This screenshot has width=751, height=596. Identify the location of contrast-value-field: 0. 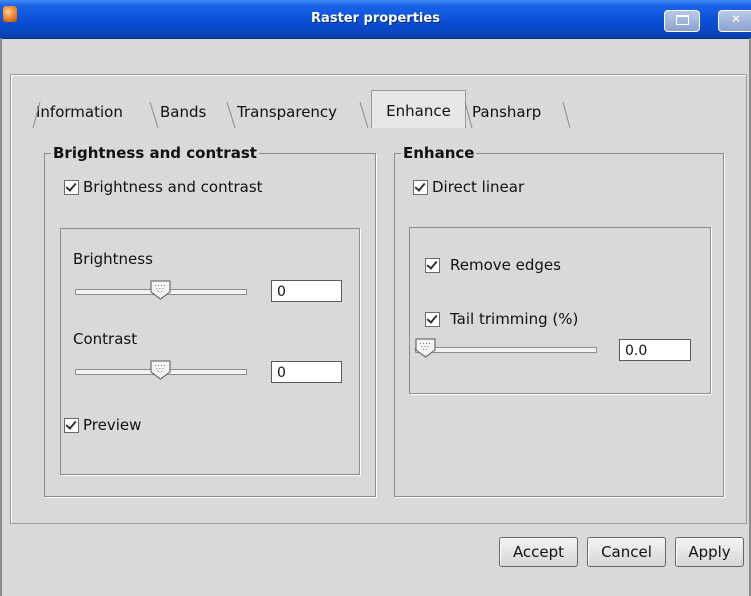
(306, 372).